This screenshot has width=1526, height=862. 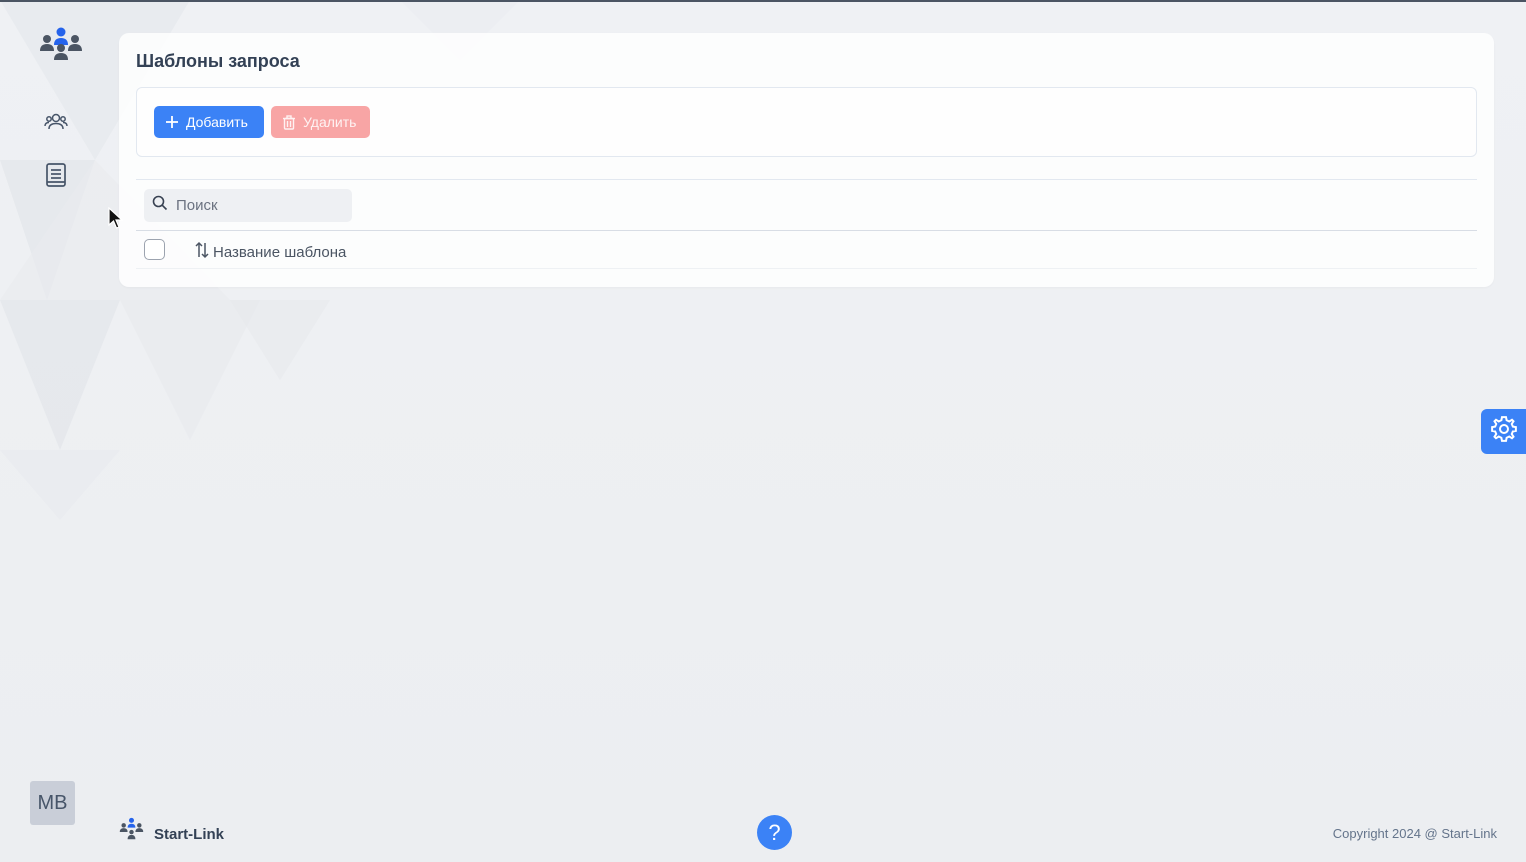 I want to click on document-icon, so click(x=56, y=177).